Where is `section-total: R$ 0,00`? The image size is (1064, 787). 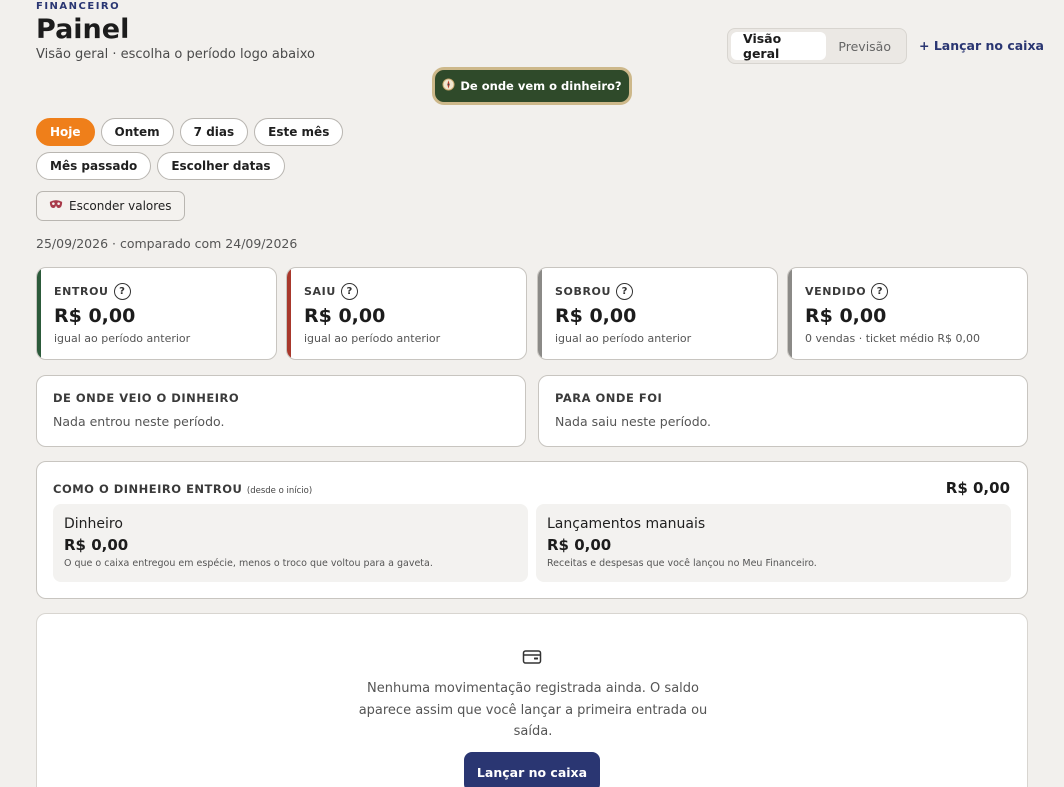 section-total: R$ 0,00 is located at coordinates (977, 488).